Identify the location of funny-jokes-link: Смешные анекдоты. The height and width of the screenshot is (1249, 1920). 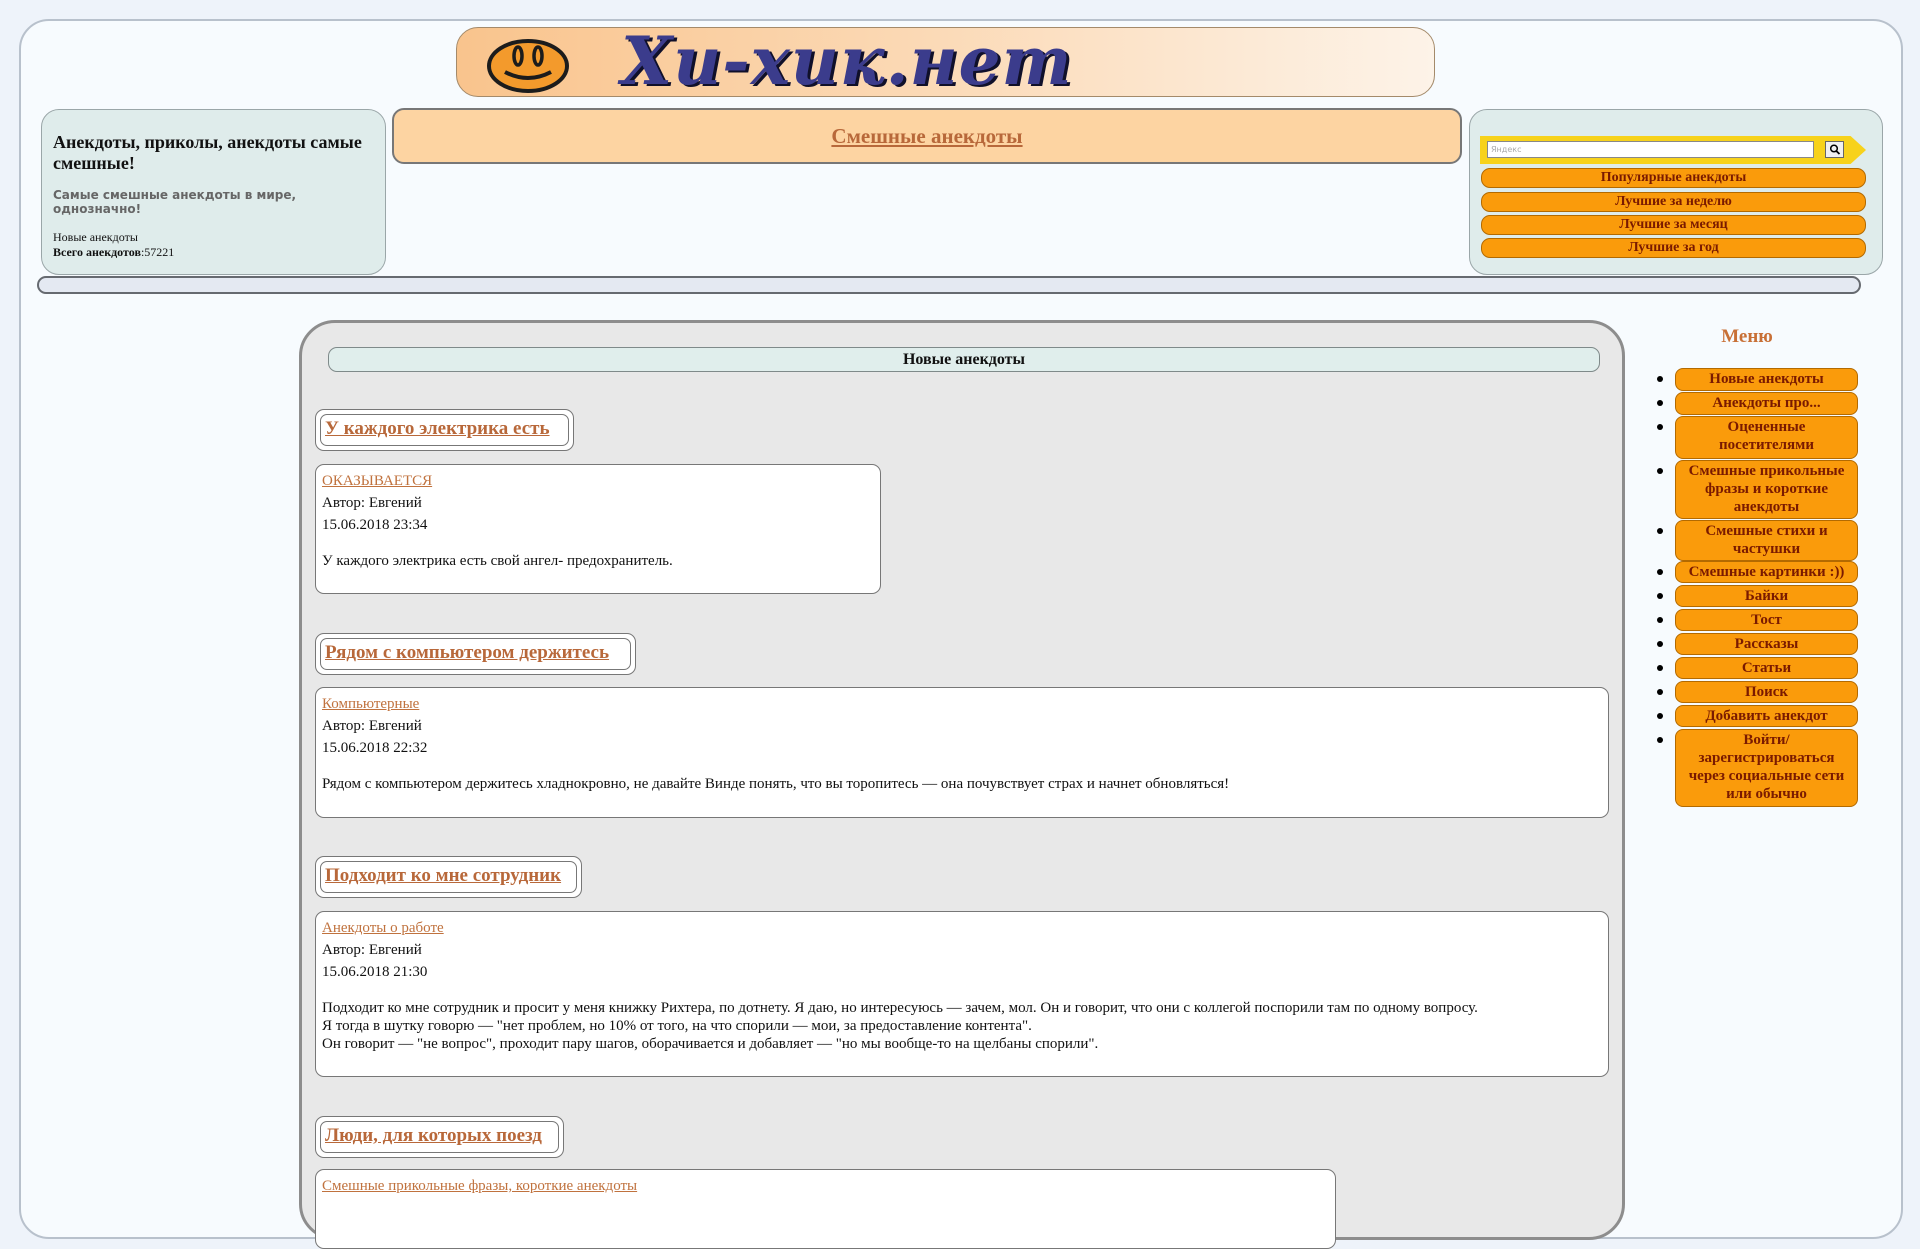
(926, 136).